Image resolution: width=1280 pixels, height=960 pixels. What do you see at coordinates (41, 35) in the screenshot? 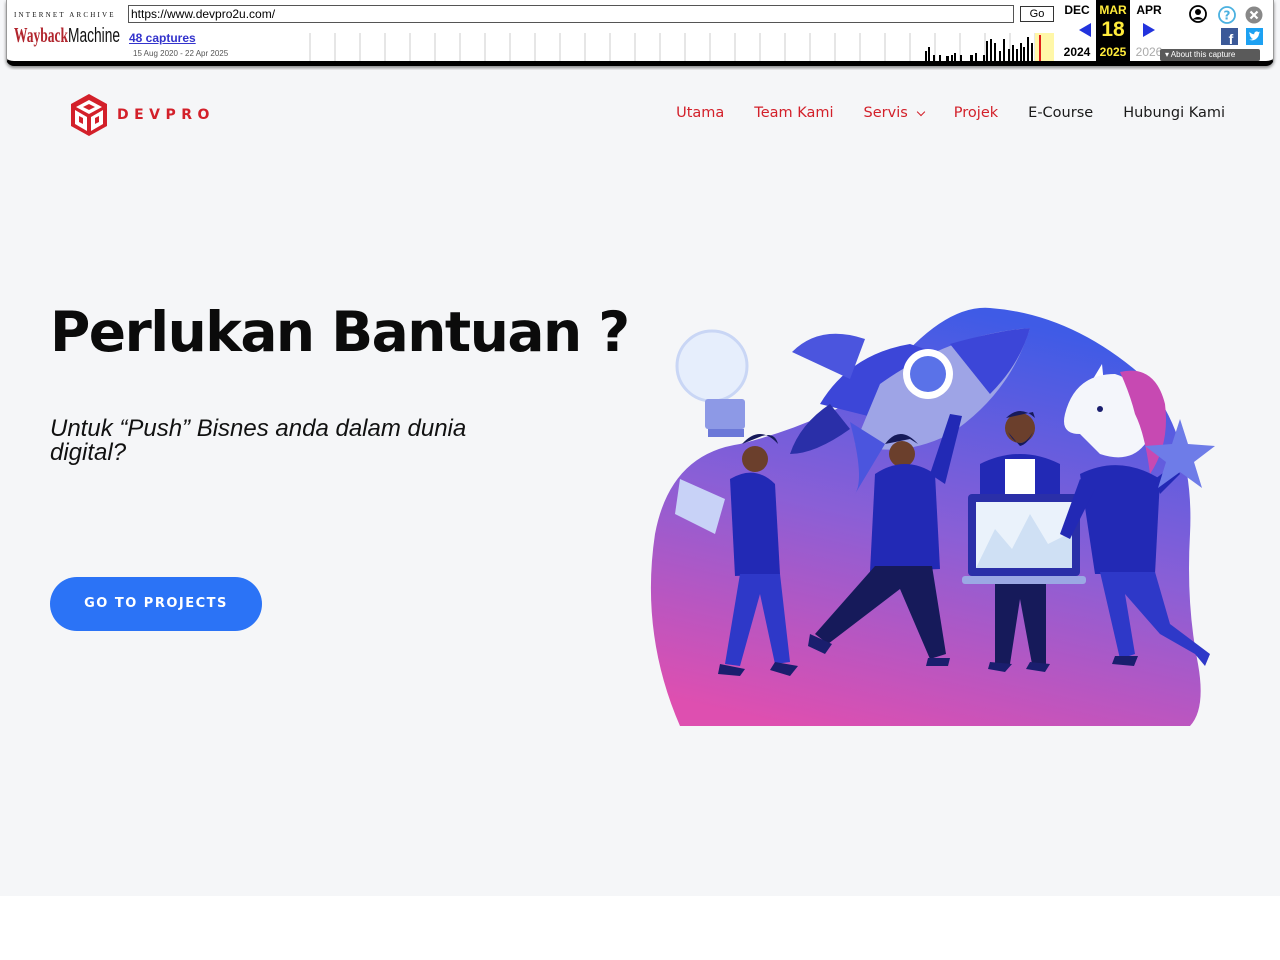
I see `svg-text: Wayback` at bounding box center [41, 35].